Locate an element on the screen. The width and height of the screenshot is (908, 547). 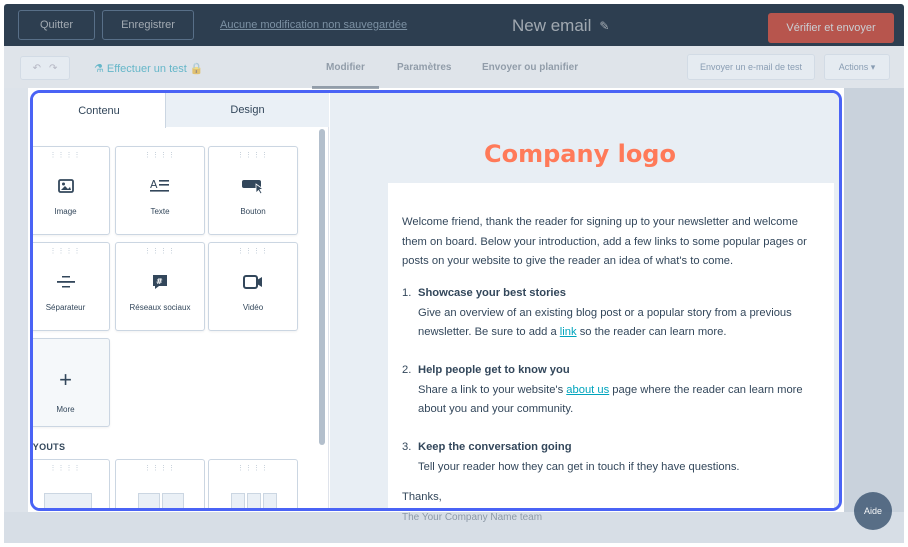
tab-design: Design is located at coordinates (247, 110).